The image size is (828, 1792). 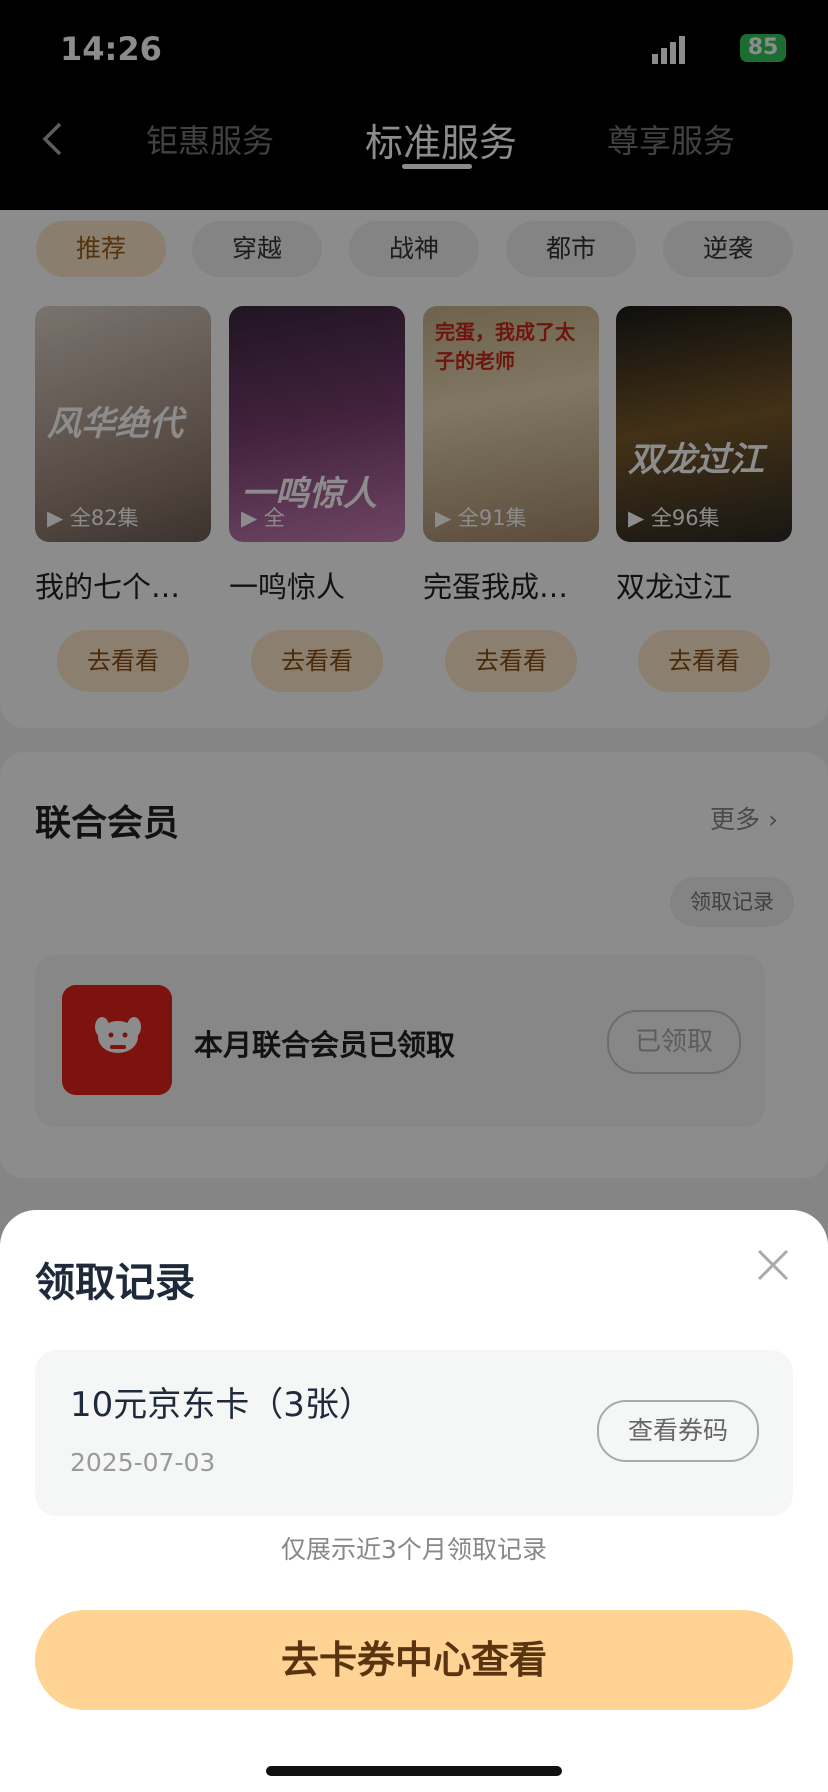 I want to click on go-coupon-center-button: 去卡券中心查看, so click(x=414, y=1660).